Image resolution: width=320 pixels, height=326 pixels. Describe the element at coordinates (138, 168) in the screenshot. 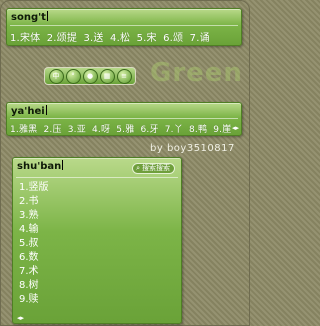

I see `search-icon: ⌕` at that location.